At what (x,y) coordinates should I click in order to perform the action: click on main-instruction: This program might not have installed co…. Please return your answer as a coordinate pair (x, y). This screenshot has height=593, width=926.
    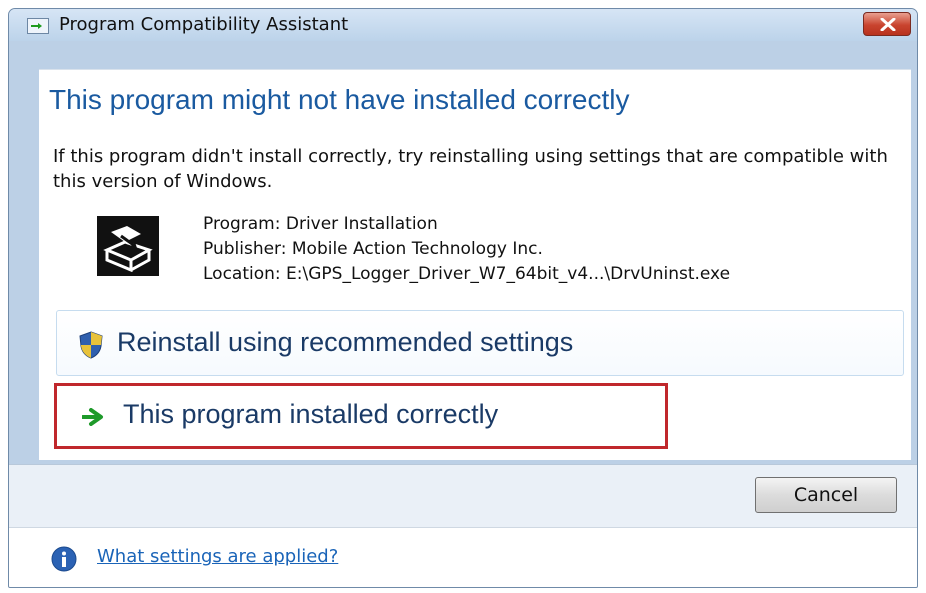
    Looking at the image, I should click on (339, 99).